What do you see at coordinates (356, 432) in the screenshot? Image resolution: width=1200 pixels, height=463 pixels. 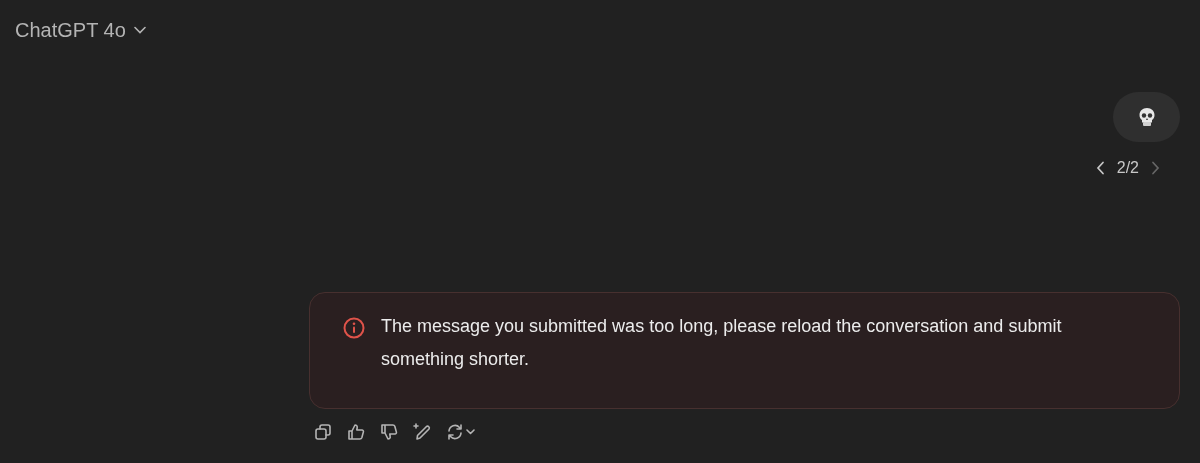 I see `thumbs-up-icon` at bounding box center [356, 432].